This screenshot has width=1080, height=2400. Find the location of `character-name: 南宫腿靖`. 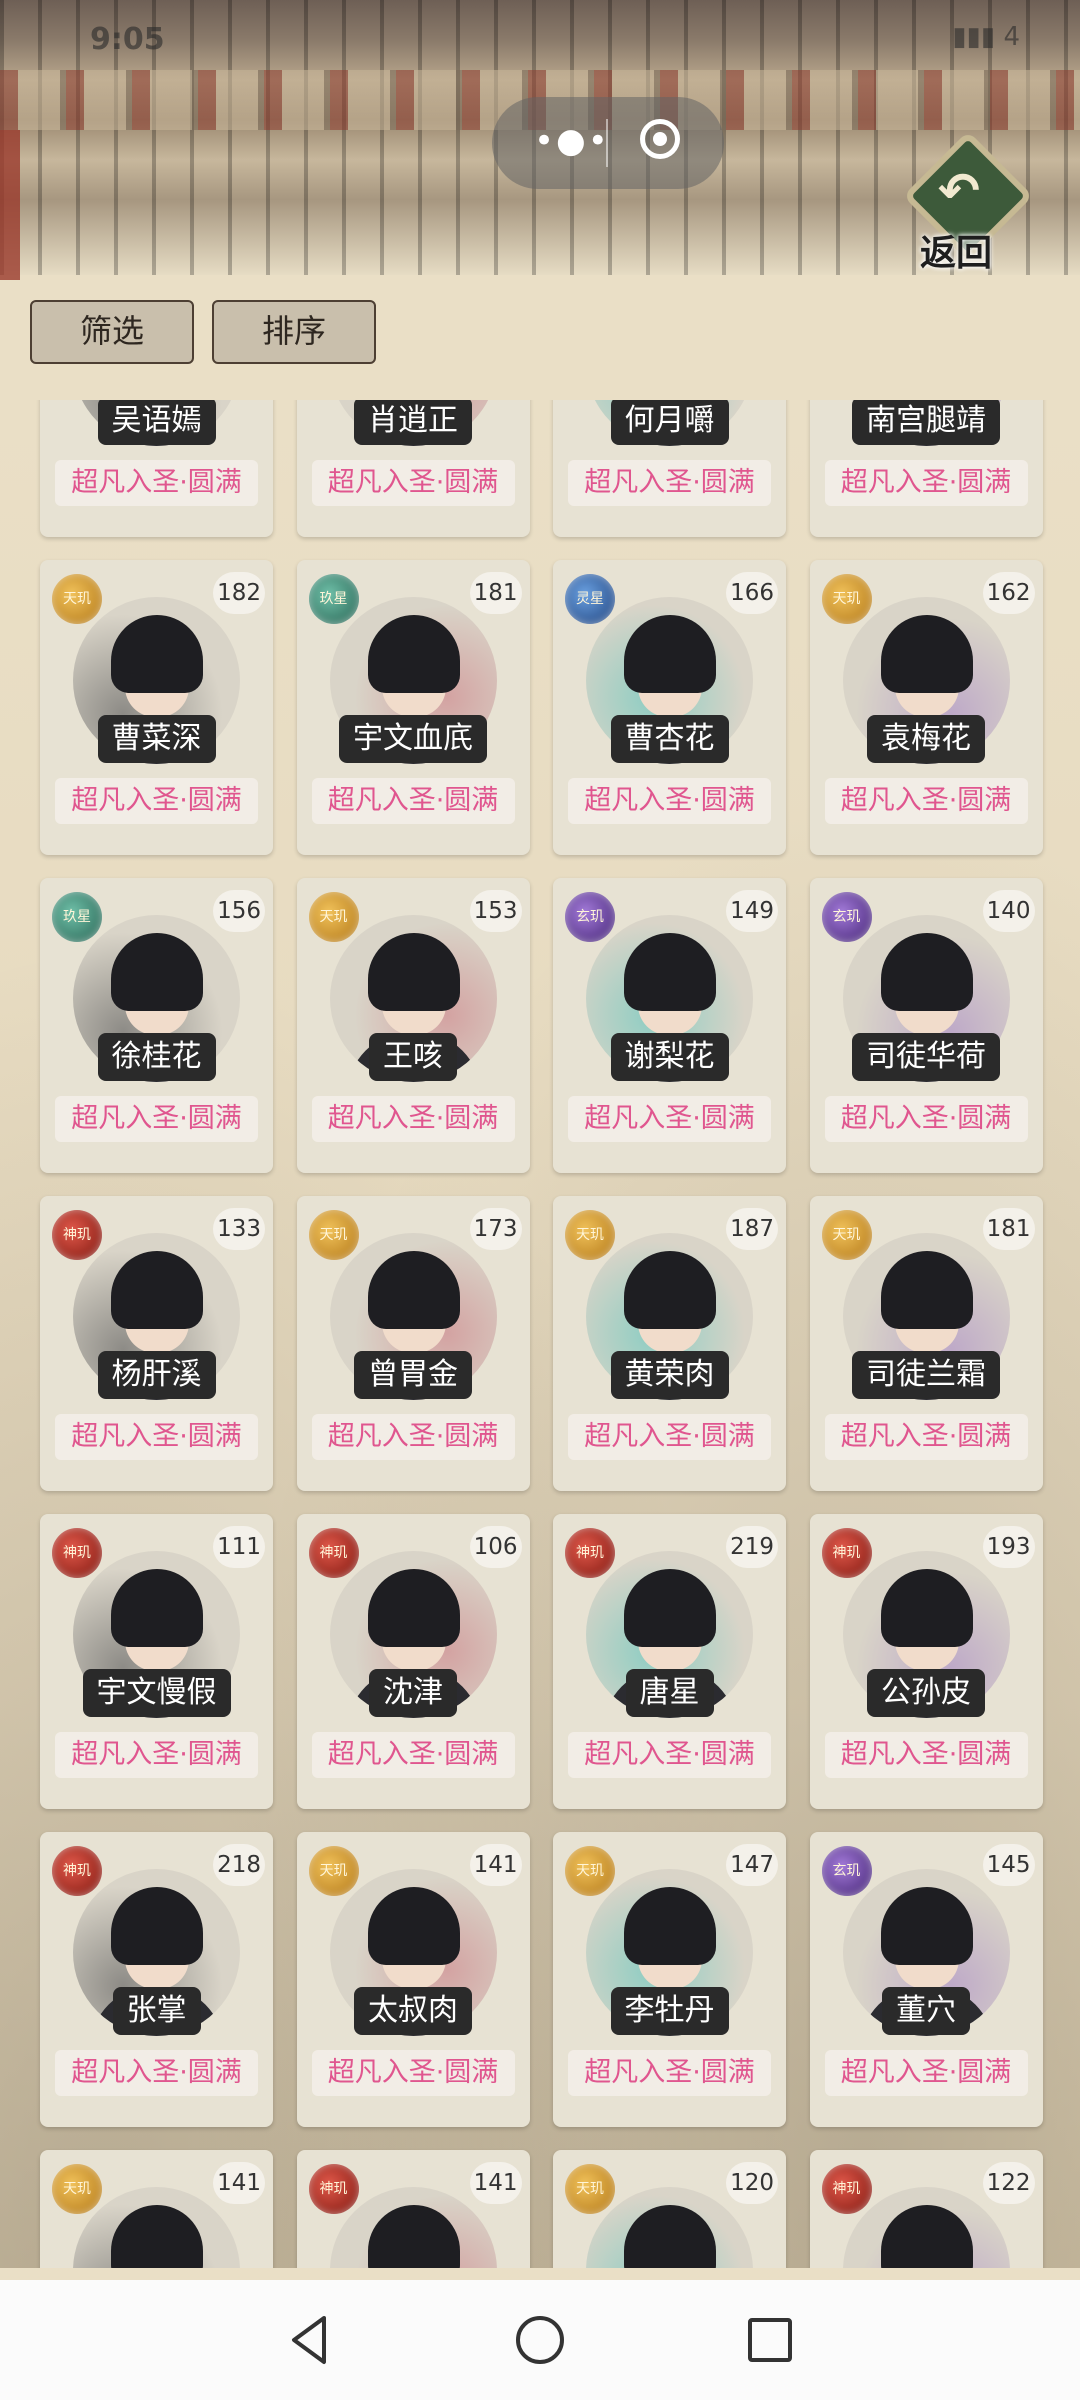

character-name: 南宫腿靖 is located at coordinates (926, 422).